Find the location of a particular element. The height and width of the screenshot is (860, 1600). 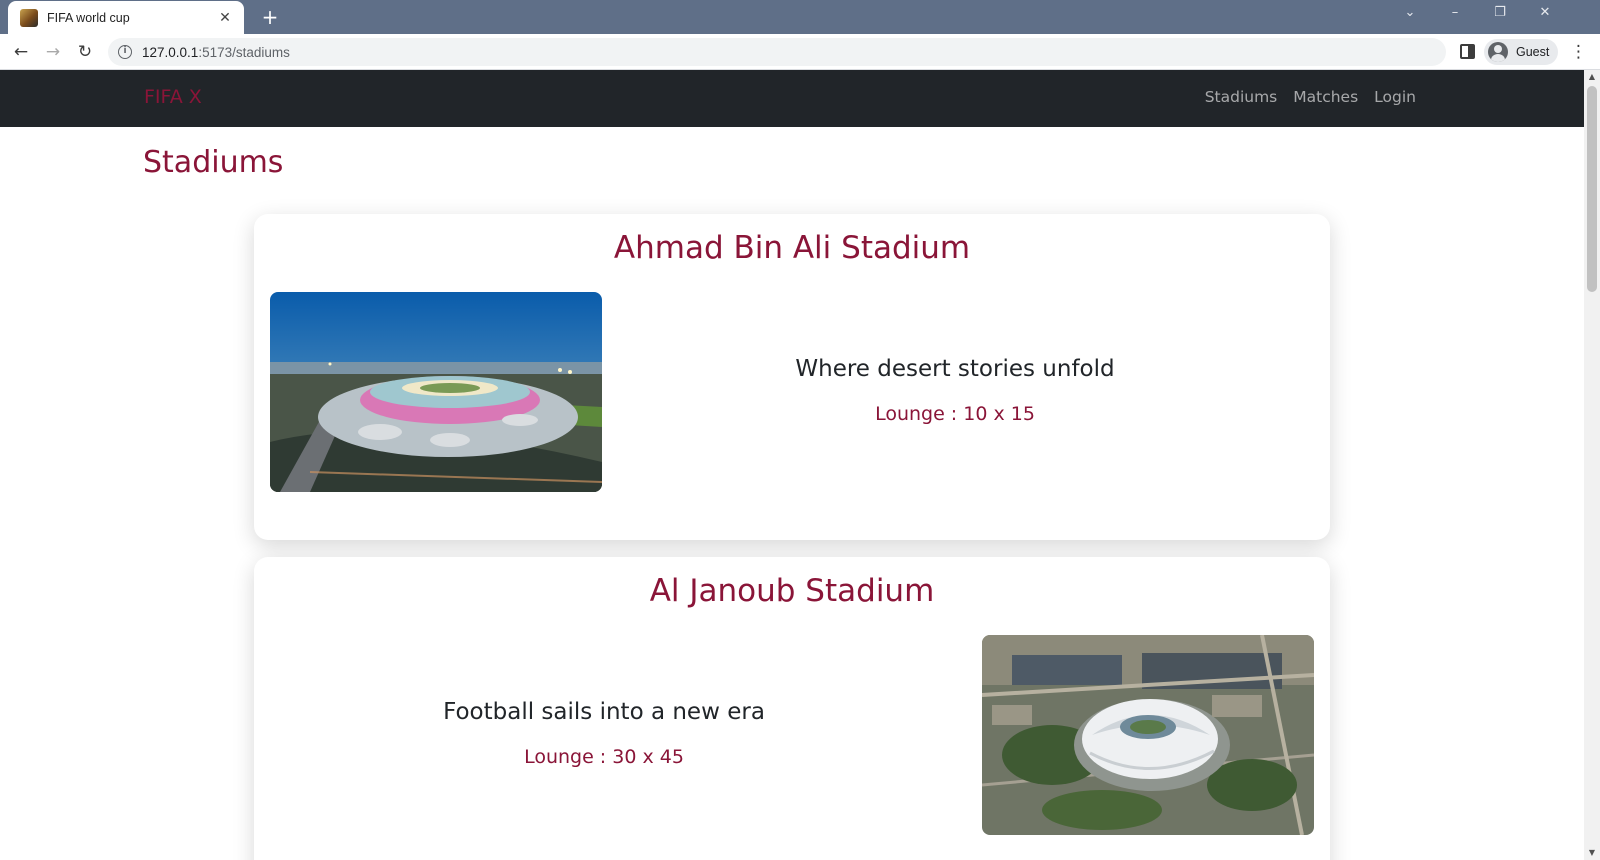

tab-title: FIFA world cup is located at coordinates (88, 17).